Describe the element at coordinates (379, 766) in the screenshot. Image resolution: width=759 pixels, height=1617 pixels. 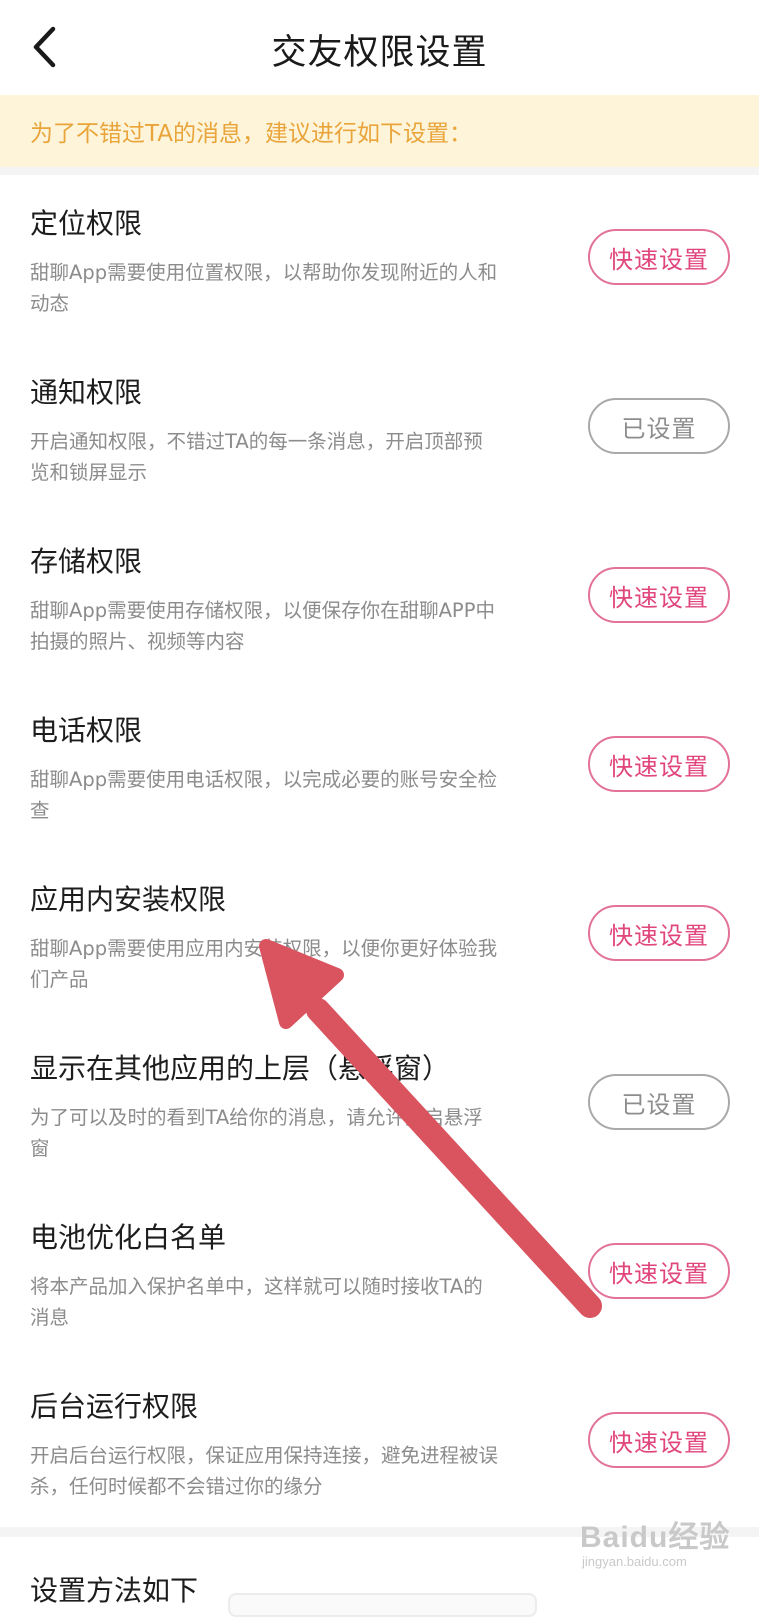
I see `permission-row-phone: 电话权限 甜聊App需要使用电话权限，以完成必要的账号安全检查 快速设置` at that location.